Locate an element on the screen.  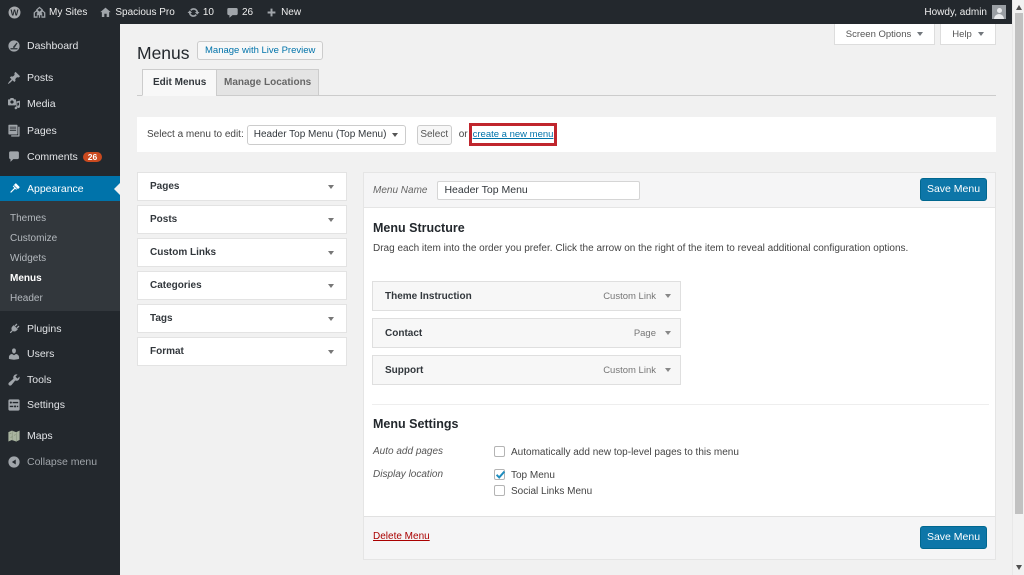
appearance-brush-icon is located at coordinates (14, 189).